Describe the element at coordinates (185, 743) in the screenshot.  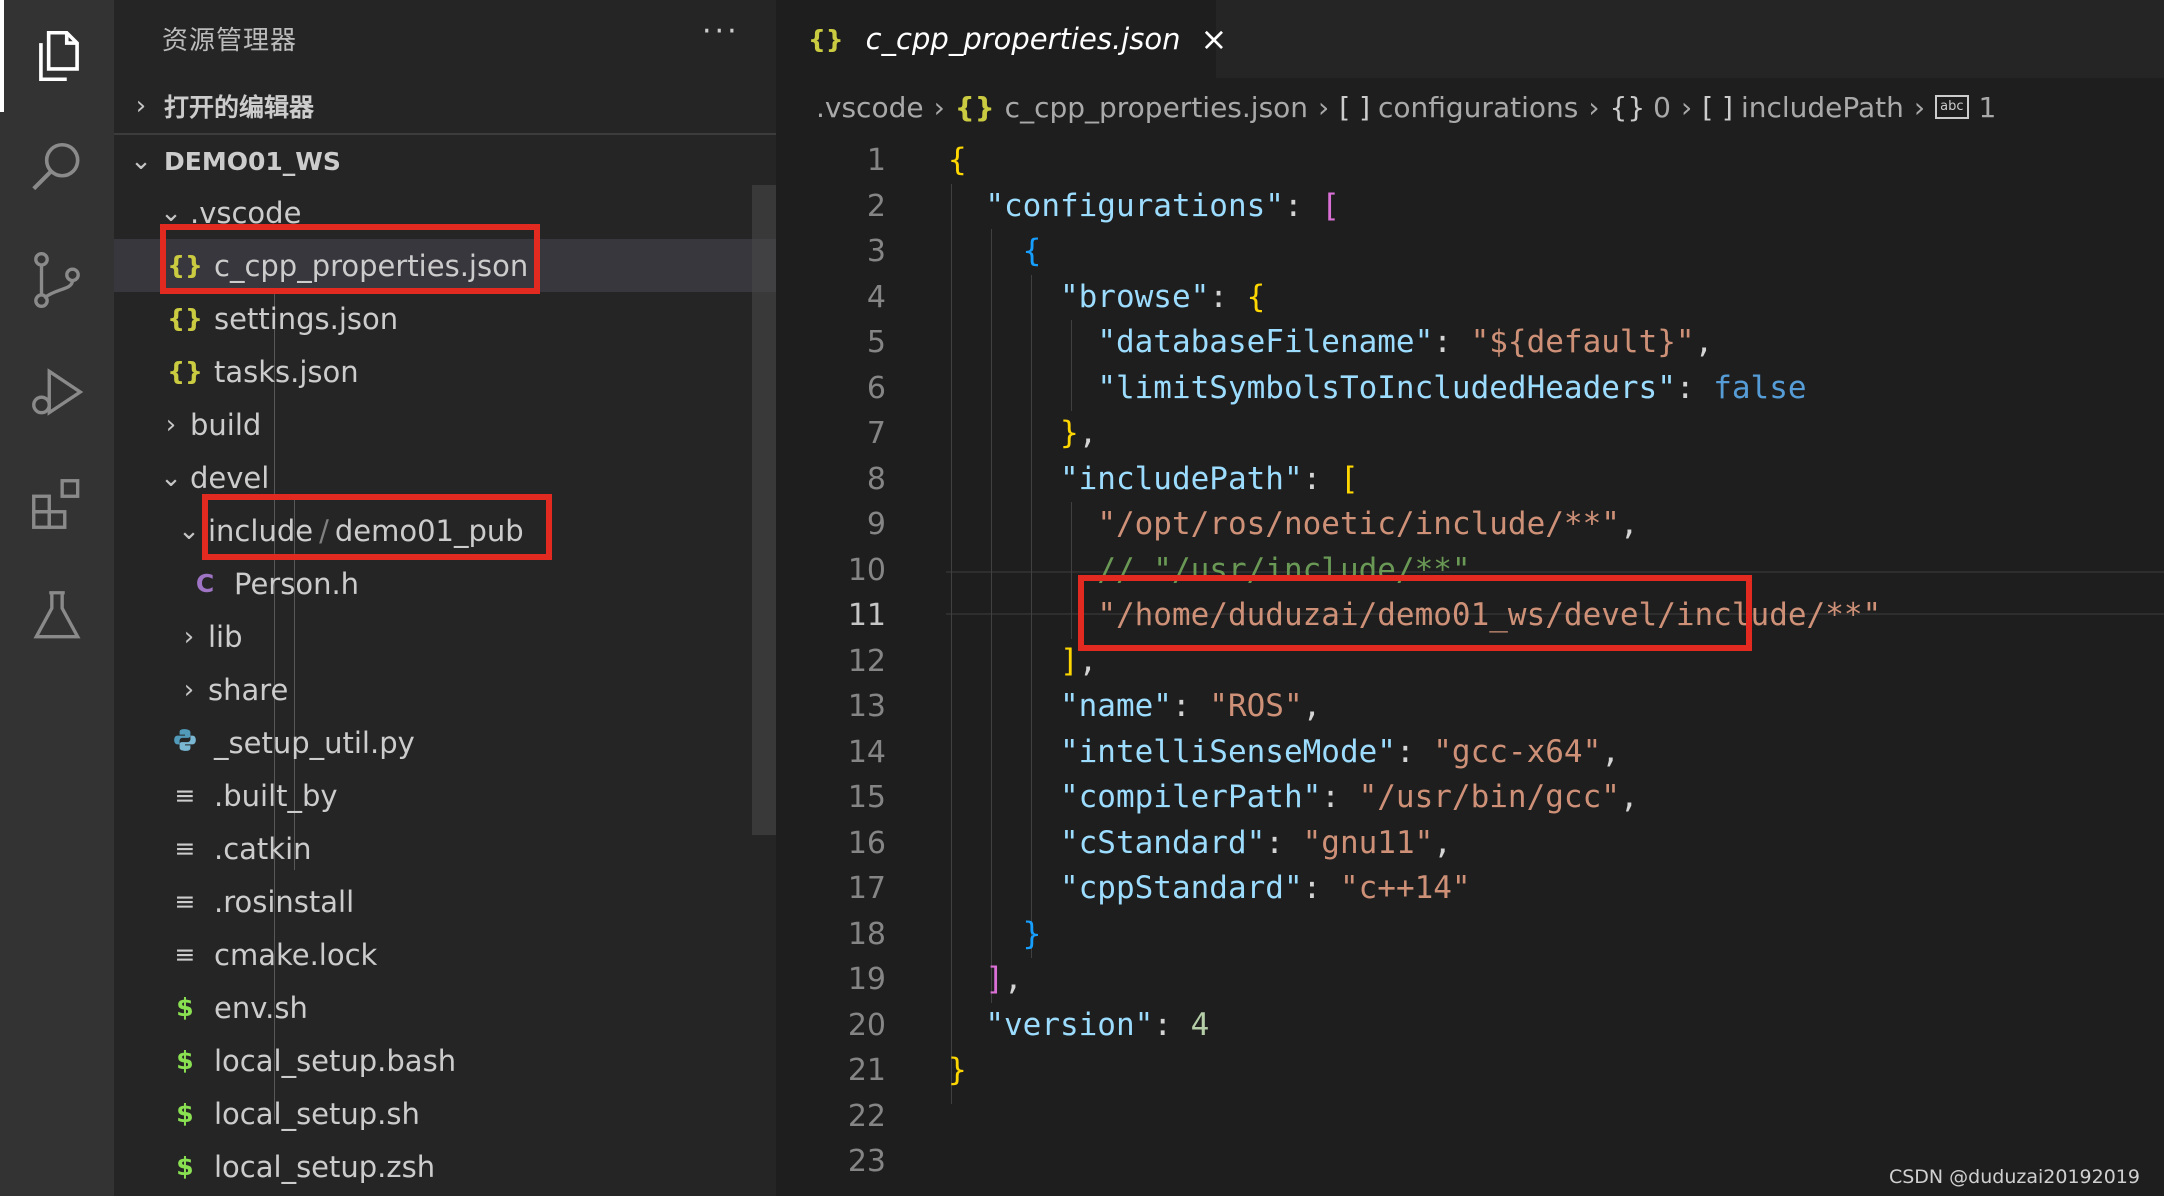
I see `python-file-icon` at that location.